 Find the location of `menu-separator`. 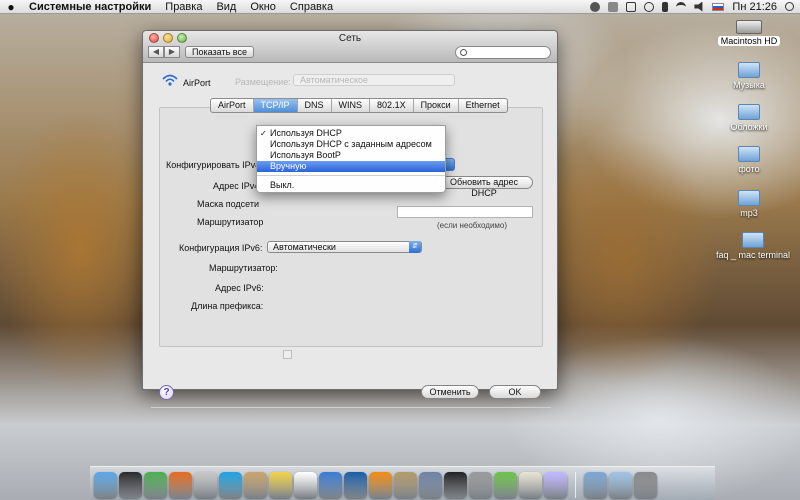

menu-separator is located at coordinates (351, 175).